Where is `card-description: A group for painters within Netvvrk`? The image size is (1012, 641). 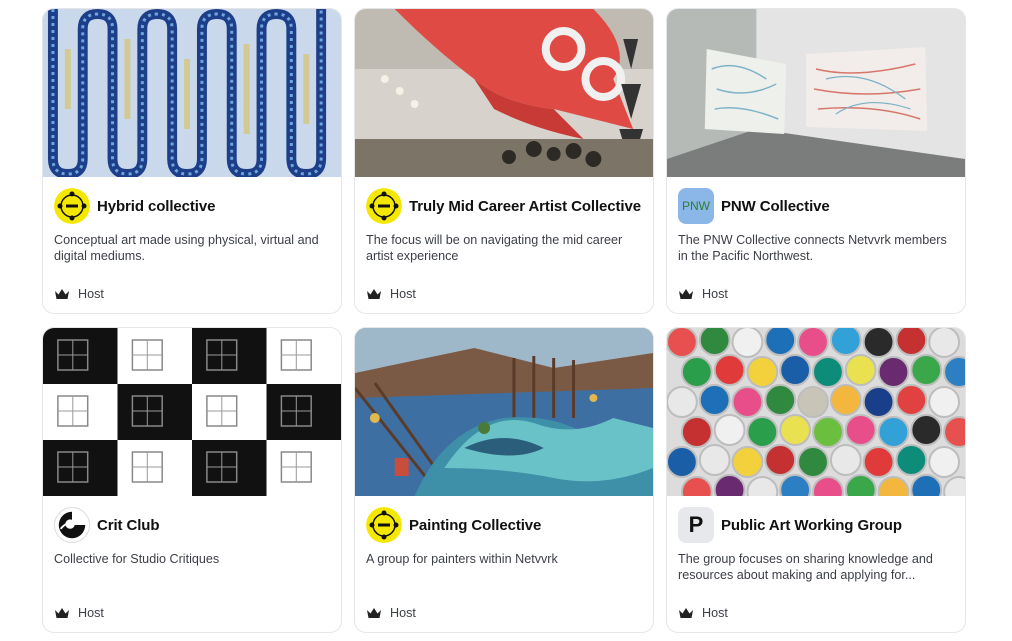
card-description: A group for painters within Netvvrk is located at coordinates (462, 559).